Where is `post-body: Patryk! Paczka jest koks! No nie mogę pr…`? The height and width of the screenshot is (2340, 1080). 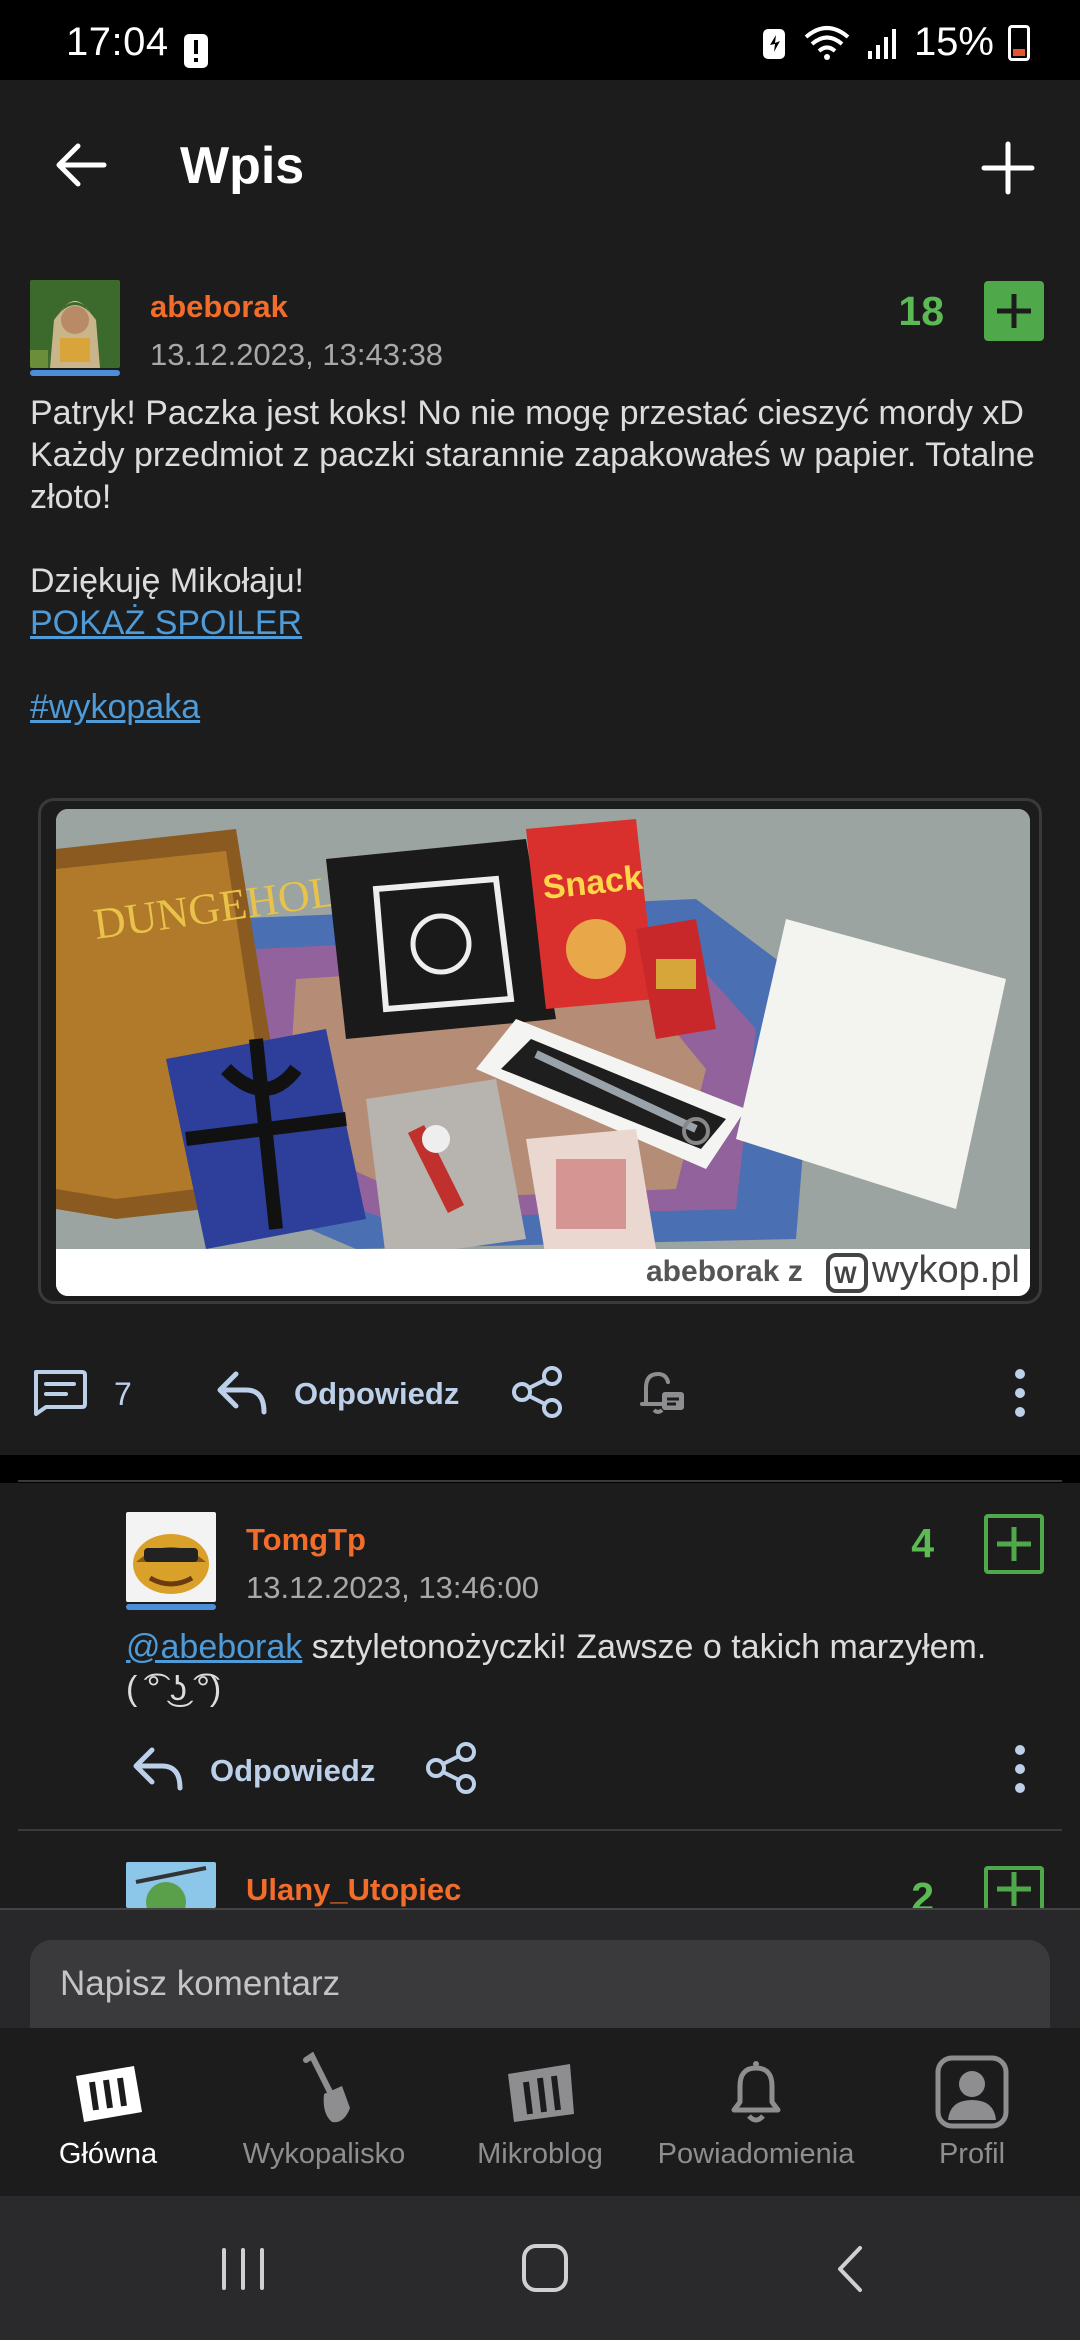
post-body: Patryk! Paczka jest koks! No nie mogę pr… is located at coordinates (540, 560).